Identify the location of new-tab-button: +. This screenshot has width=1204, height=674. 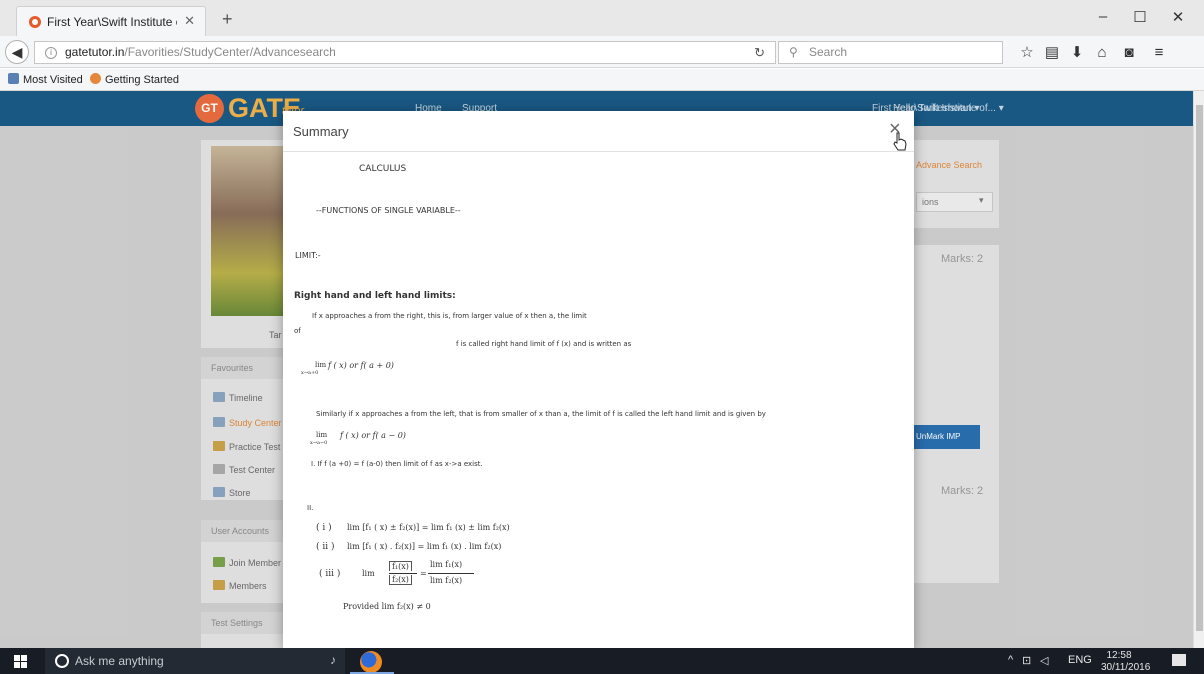
(227, 19).